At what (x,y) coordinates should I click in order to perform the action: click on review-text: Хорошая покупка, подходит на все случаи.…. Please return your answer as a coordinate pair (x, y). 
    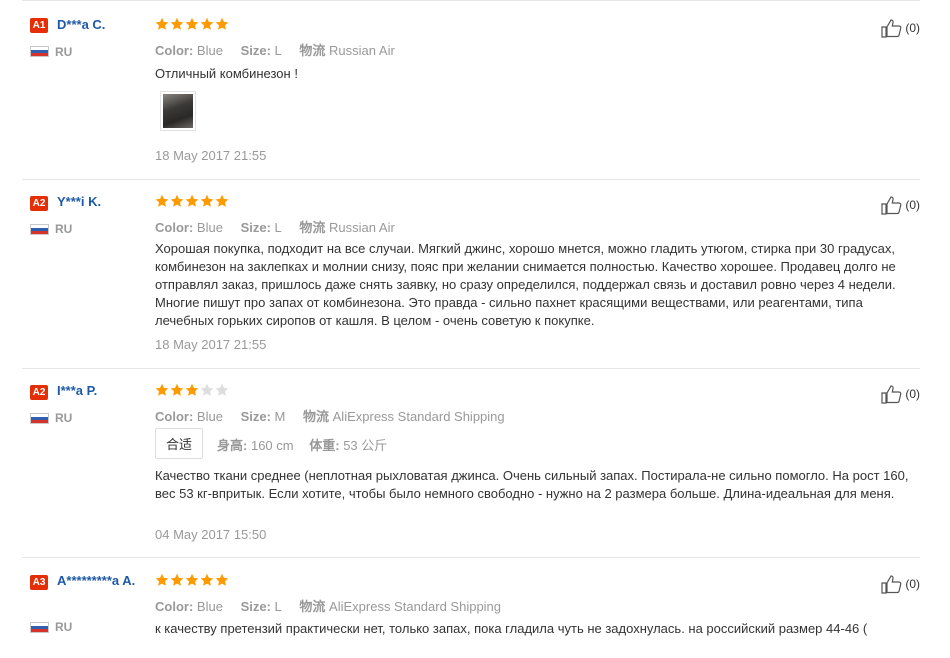
    Looking at the image, I should click on (525, 284).